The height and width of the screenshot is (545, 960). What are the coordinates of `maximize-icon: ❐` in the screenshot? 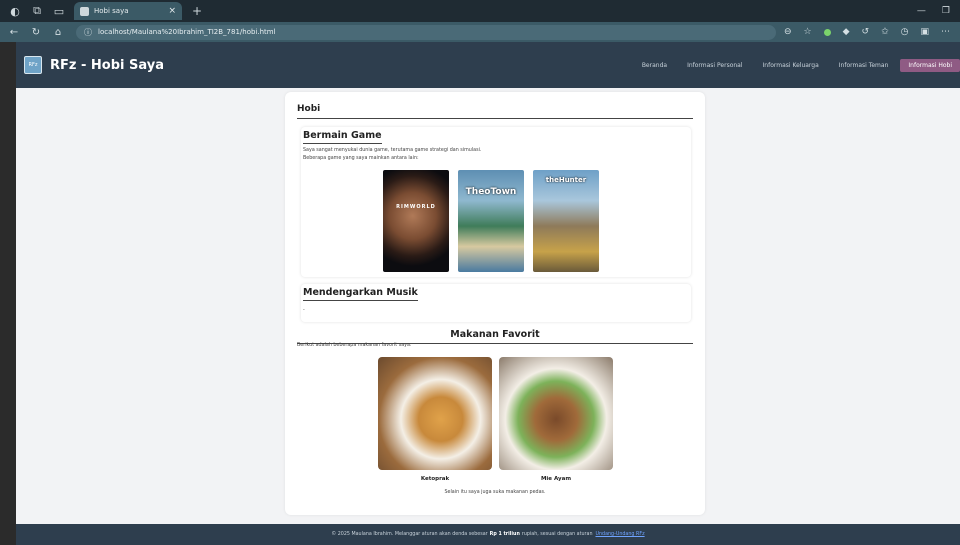 It's located at (946, 11).